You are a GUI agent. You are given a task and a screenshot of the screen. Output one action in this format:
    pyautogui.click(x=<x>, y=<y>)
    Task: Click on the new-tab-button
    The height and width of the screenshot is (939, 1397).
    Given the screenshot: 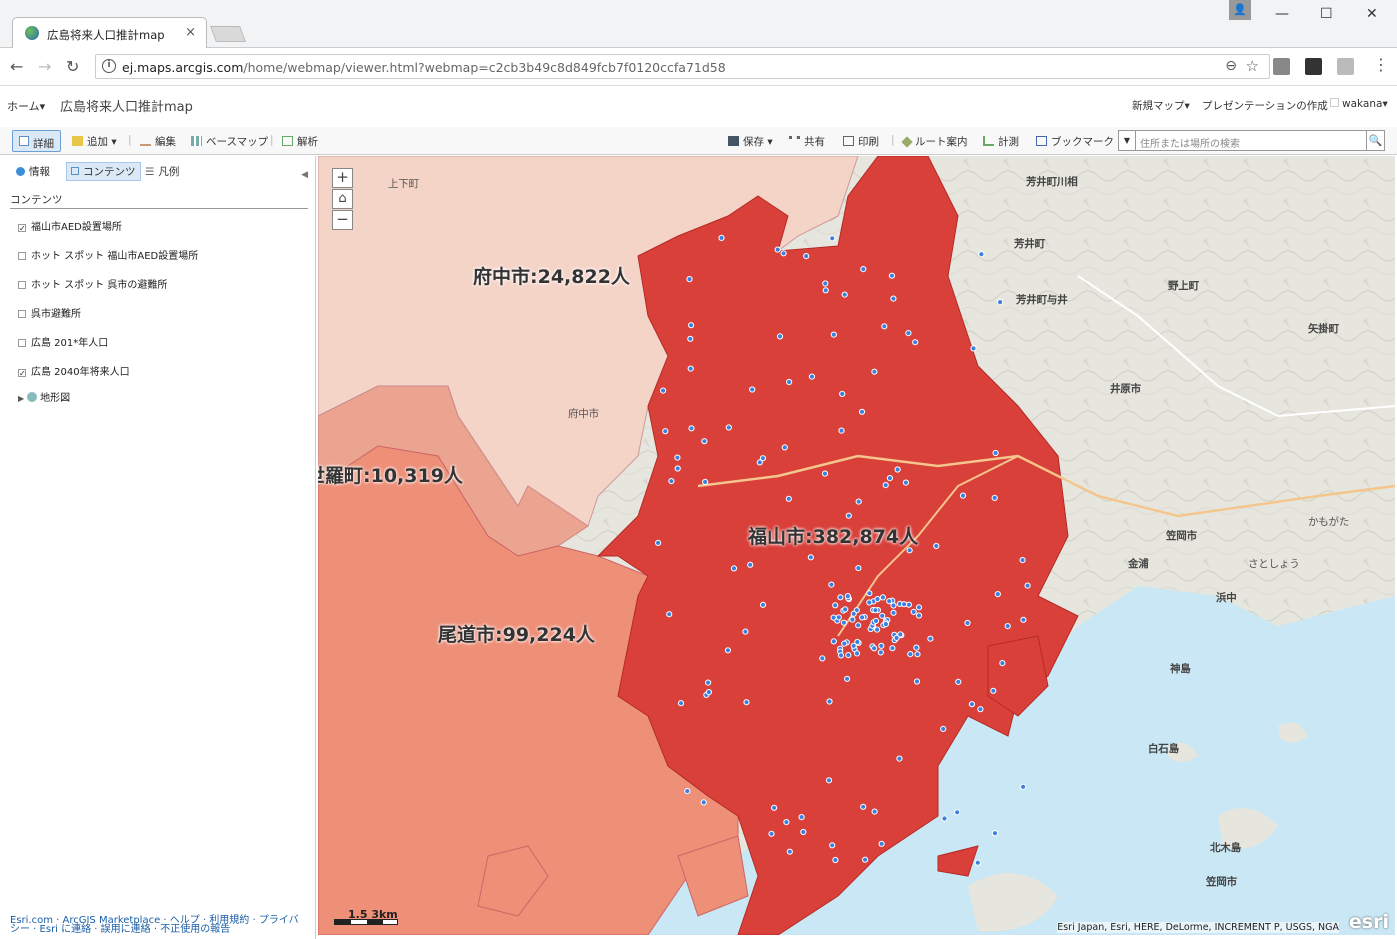 What is the action you would take?
    pyautogui.click(x=228, y=34)
    